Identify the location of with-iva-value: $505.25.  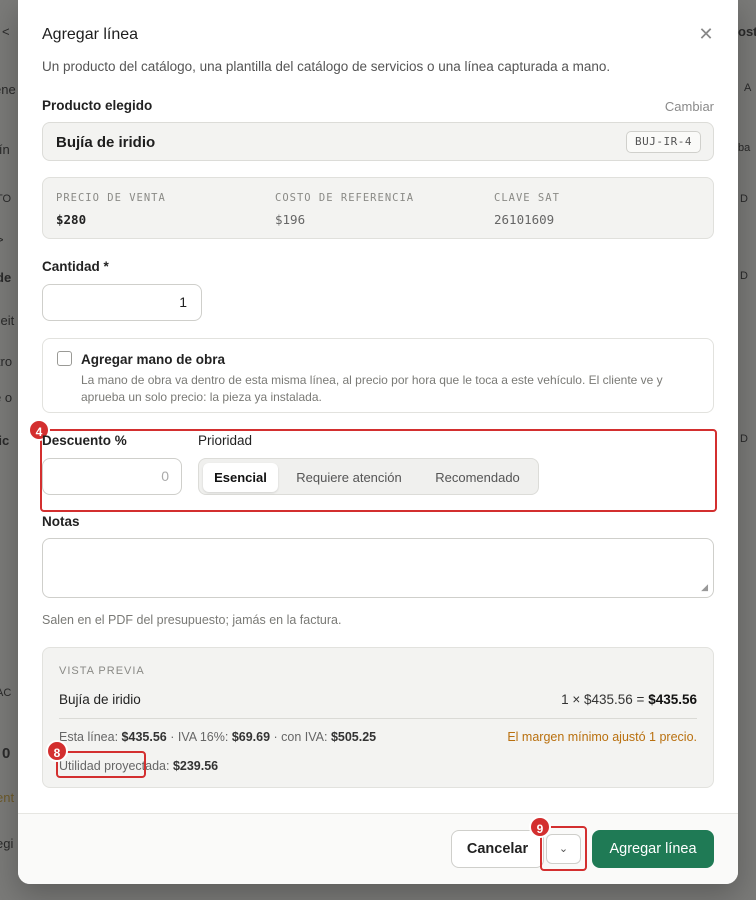
(353, 737).